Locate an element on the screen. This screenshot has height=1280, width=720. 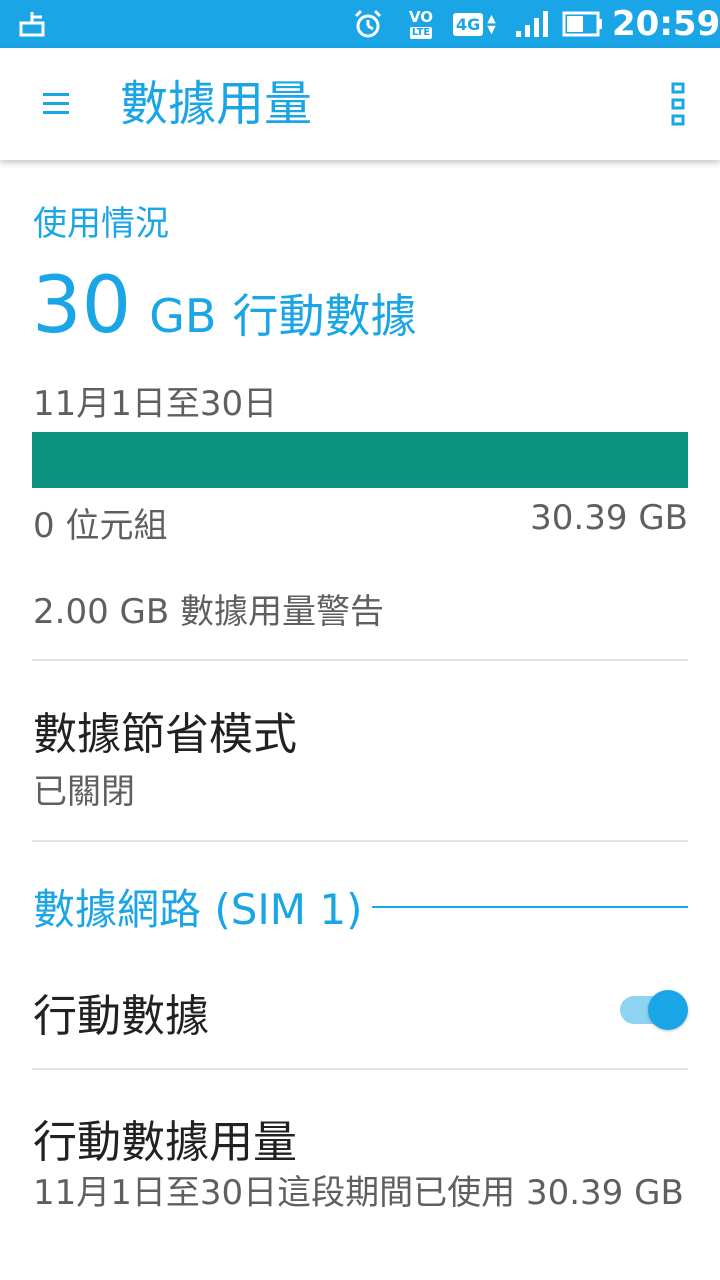
usage-progress-bar is located at coordinates (360, 460).